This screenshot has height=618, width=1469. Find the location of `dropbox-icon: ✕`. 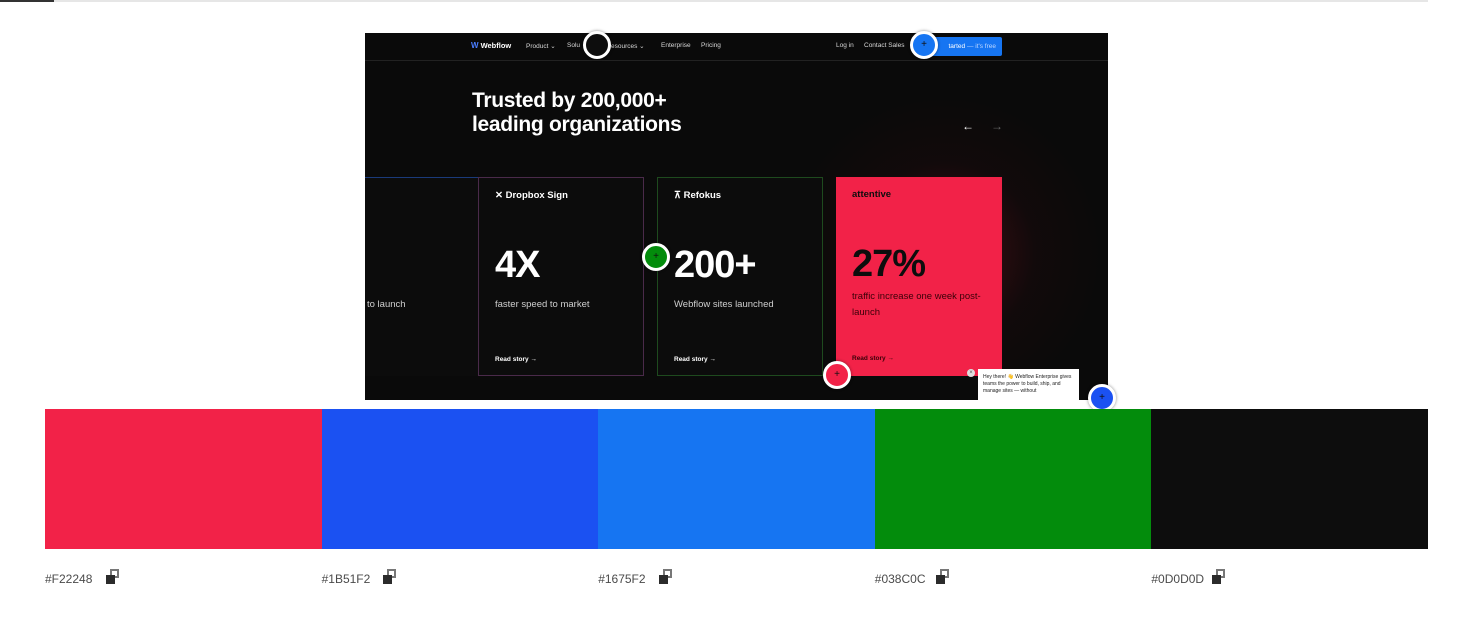

dropbox-icon: ✕ is located at coordinates (499, 195).